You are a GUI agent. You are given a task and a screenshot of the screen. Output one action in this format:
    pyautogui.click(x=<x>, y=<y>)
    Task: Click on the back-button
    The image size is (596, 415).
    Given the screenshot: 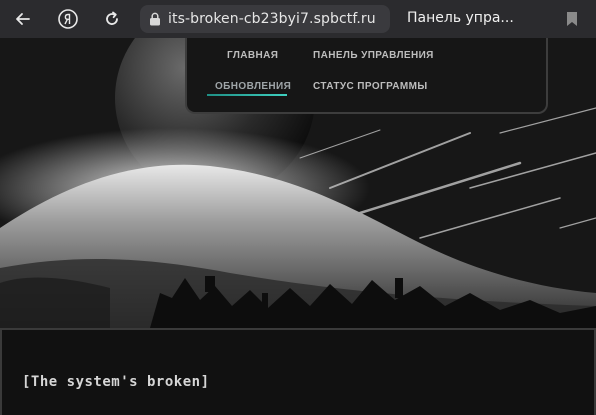 What is the action you would take?
    pyautogui.click(x=23, y=19)
    